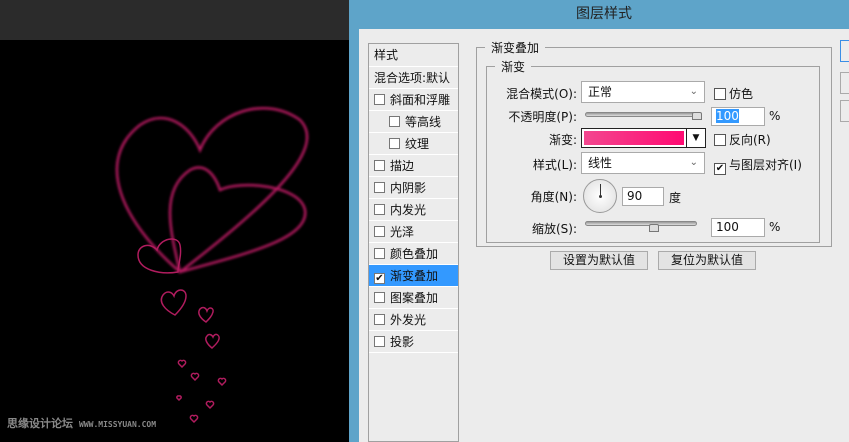 The height and width of the screenshot is (442, 849). I want to click on style-item: 投影, so click(413, 342).